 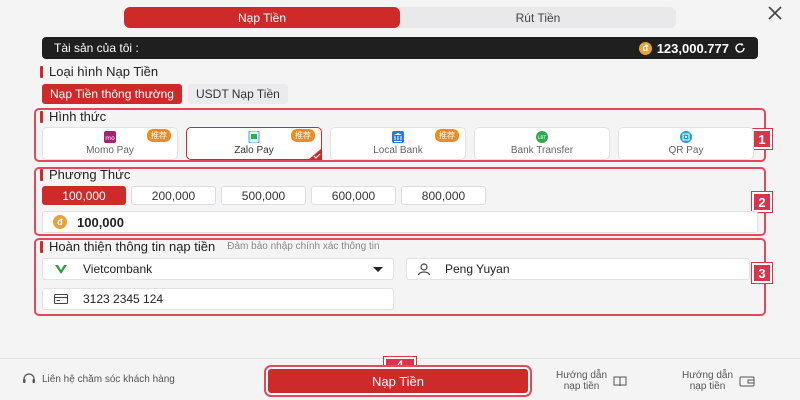 What do you see at coordinates (762, 202) in the screenshot?
I see `step-badge-2: 2` at bounding box center [762, 202].